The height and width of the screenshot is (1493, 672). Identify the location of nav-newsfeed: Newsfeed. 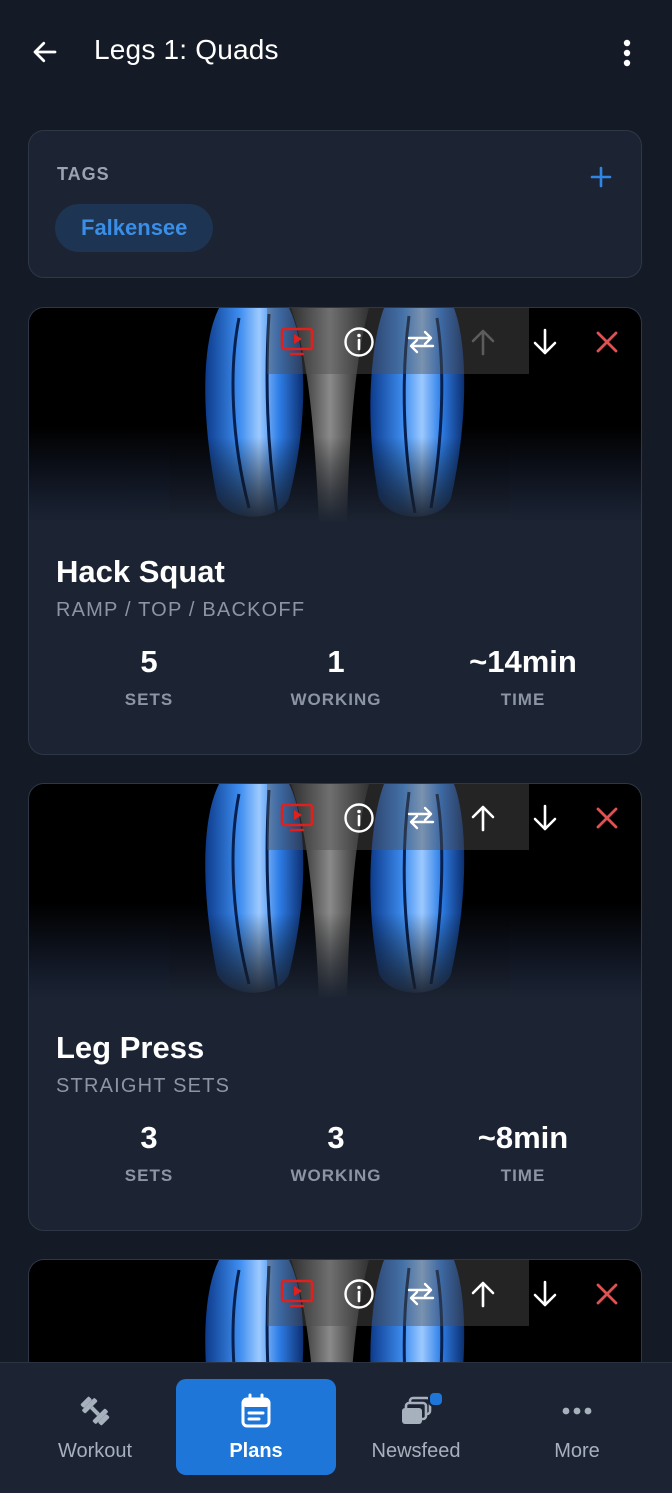
(416, 1427).